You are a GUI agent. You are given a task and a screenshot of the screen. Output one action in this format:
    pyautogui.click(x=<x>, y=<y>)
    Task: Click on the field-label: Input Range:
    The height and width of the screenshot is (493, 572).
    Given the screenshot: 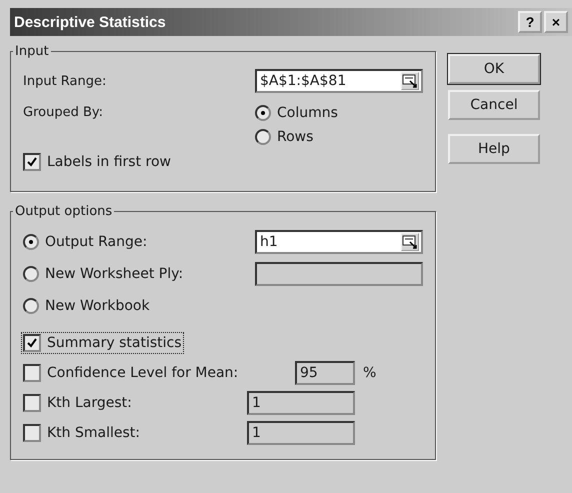 What is the action you would take?
    pyautogui.click(x=65, y=81)
    